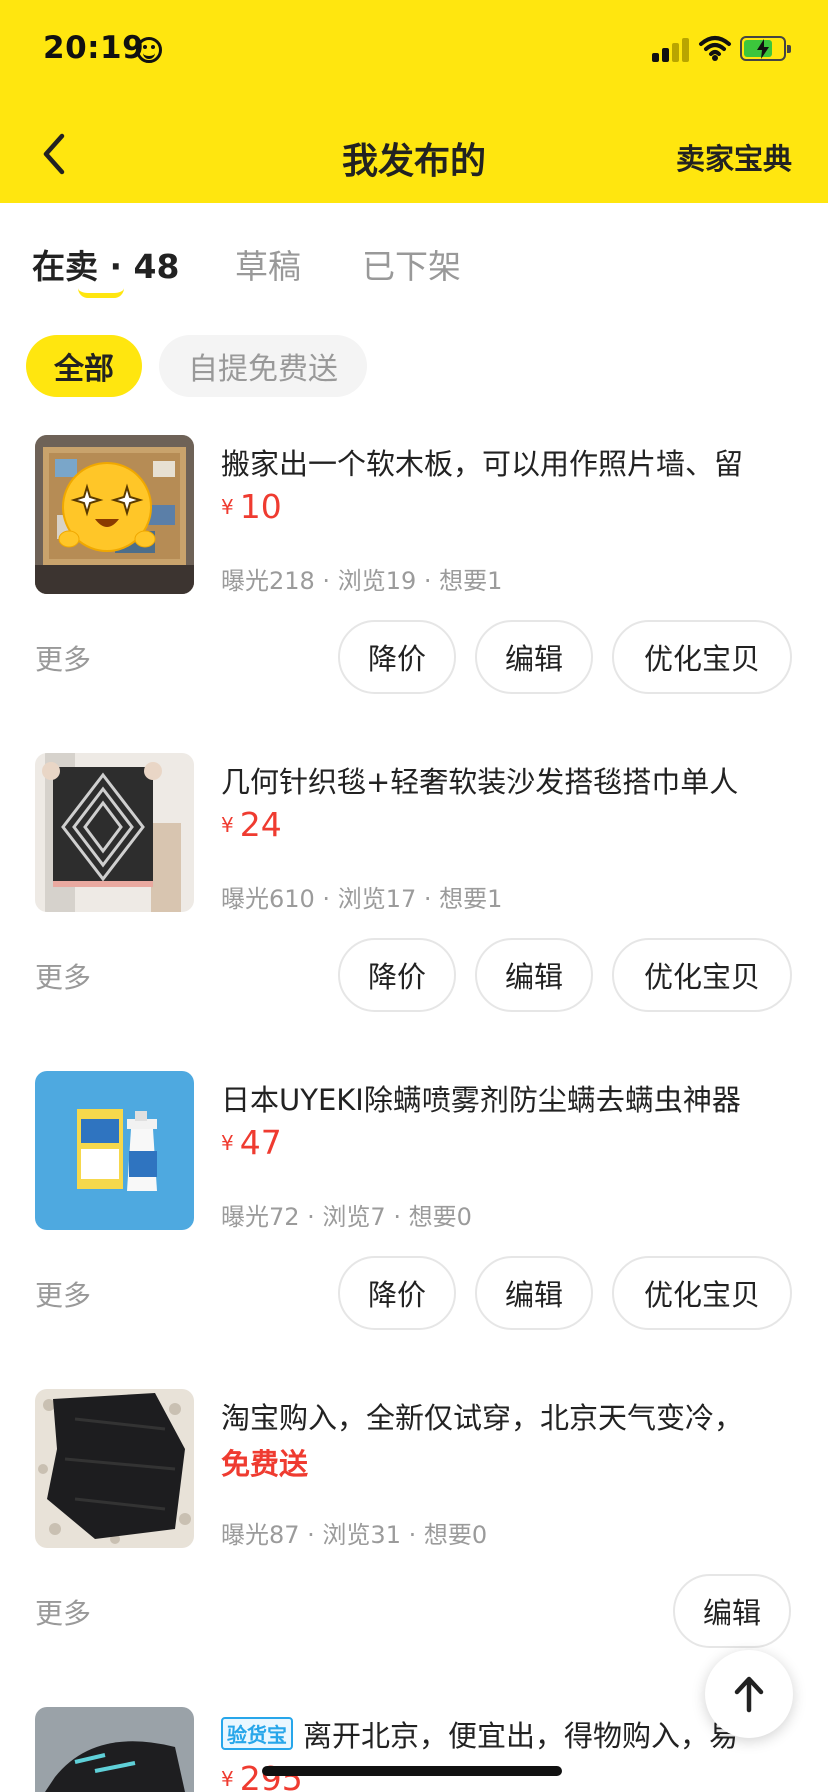 Image resolution: width=828 pixels, height=1792 pixels. Describe the element at coordinates (715, 48) in the screenshot. I see `wifi-icon` at that location.